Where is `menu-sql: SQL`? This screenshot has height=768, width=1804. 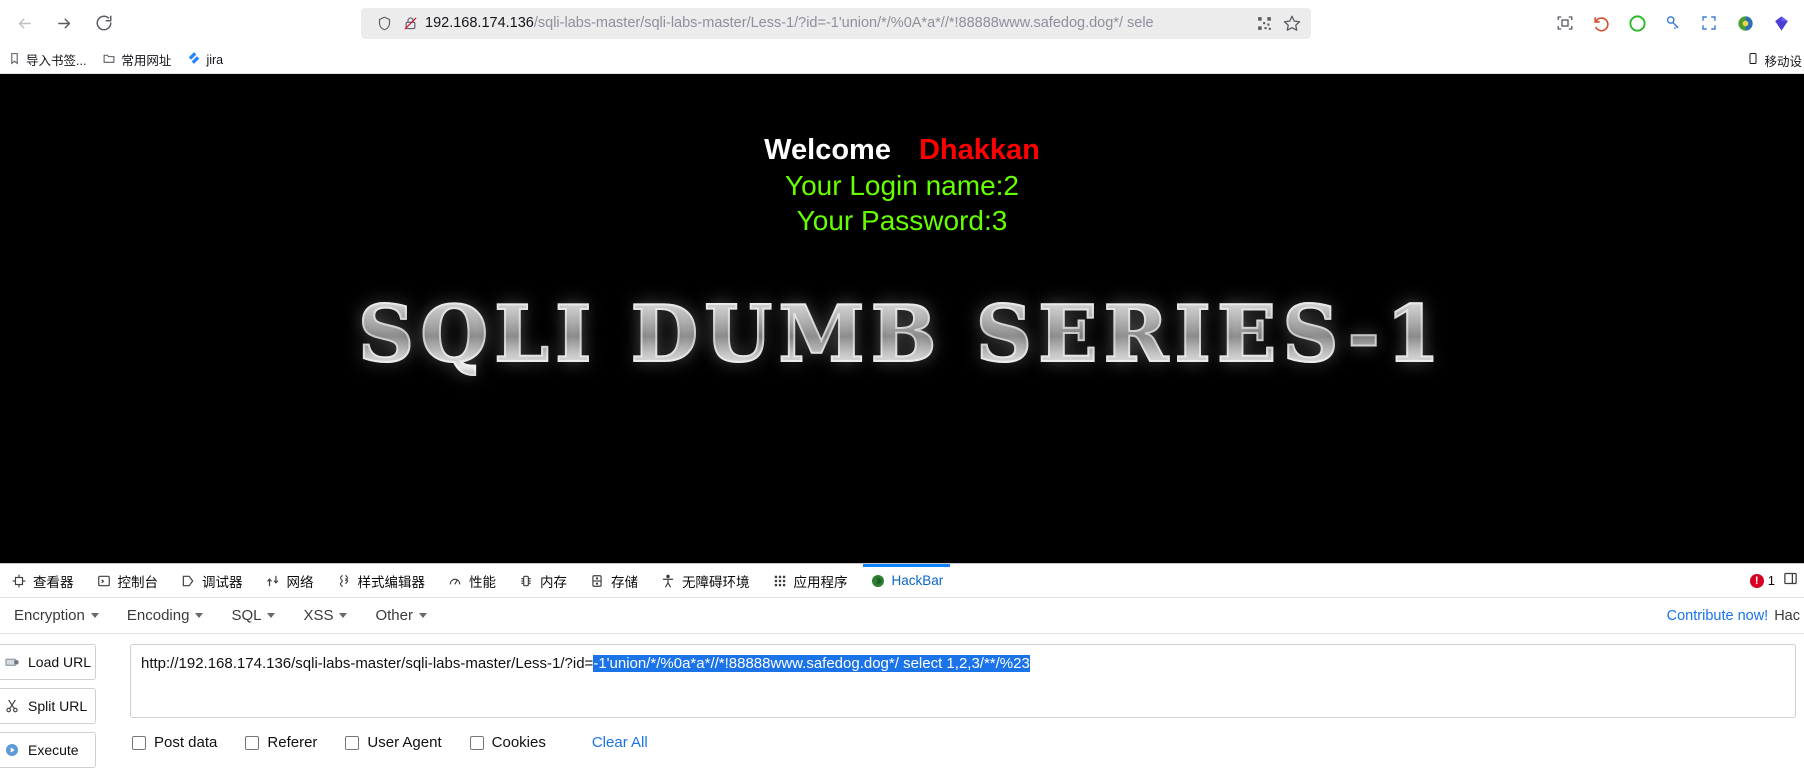 menu-sql: SQL is located at coordinates (253, 616).